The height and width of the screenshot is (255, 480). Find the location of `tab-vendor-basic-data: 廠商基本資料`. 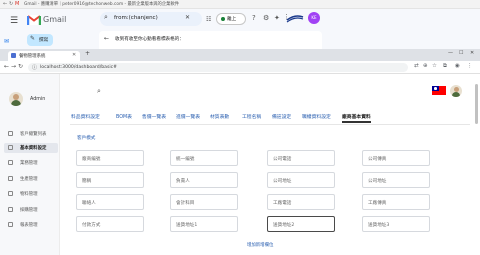

tab-vendor-basic-data: 廠商基本資料 is located at coordinates (356, 118).